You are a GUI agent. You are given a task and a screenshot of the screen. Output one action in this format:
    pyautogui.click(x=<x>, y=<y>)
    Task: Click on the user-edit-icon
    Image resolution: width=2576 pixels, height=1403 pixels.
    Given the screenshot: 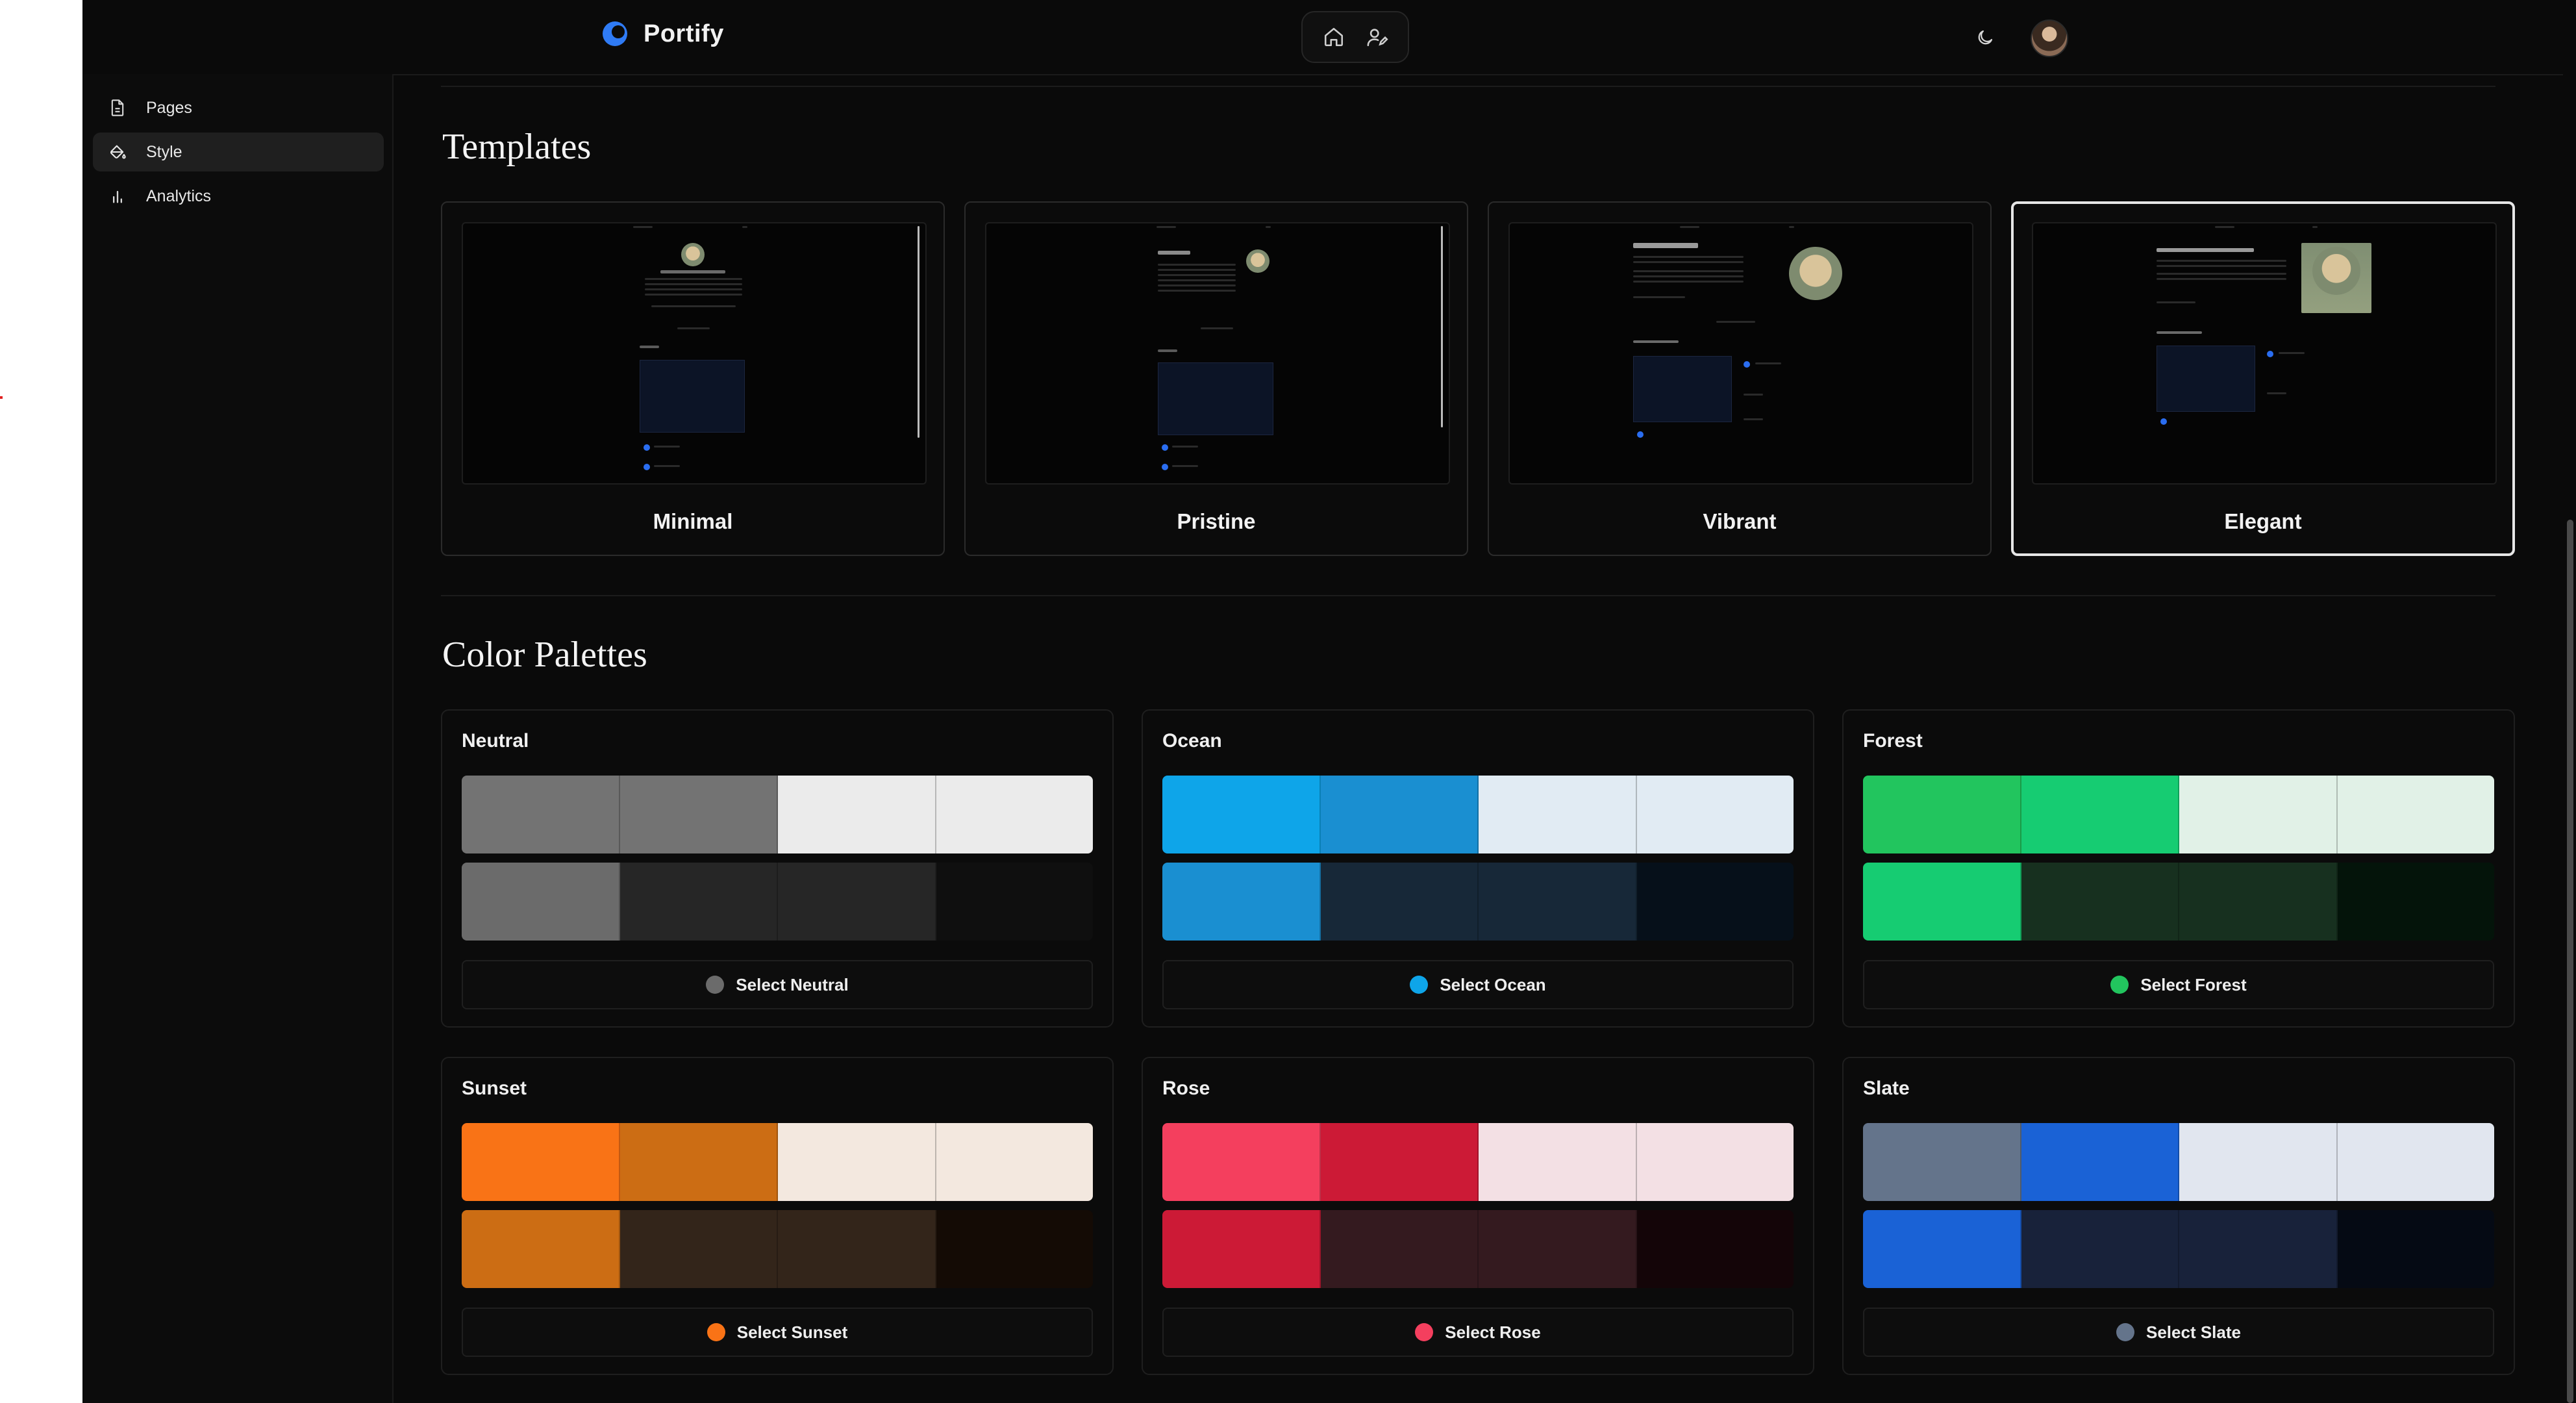 What is the action you would take?
    pyautogui.click(x=1377, y=38)
    